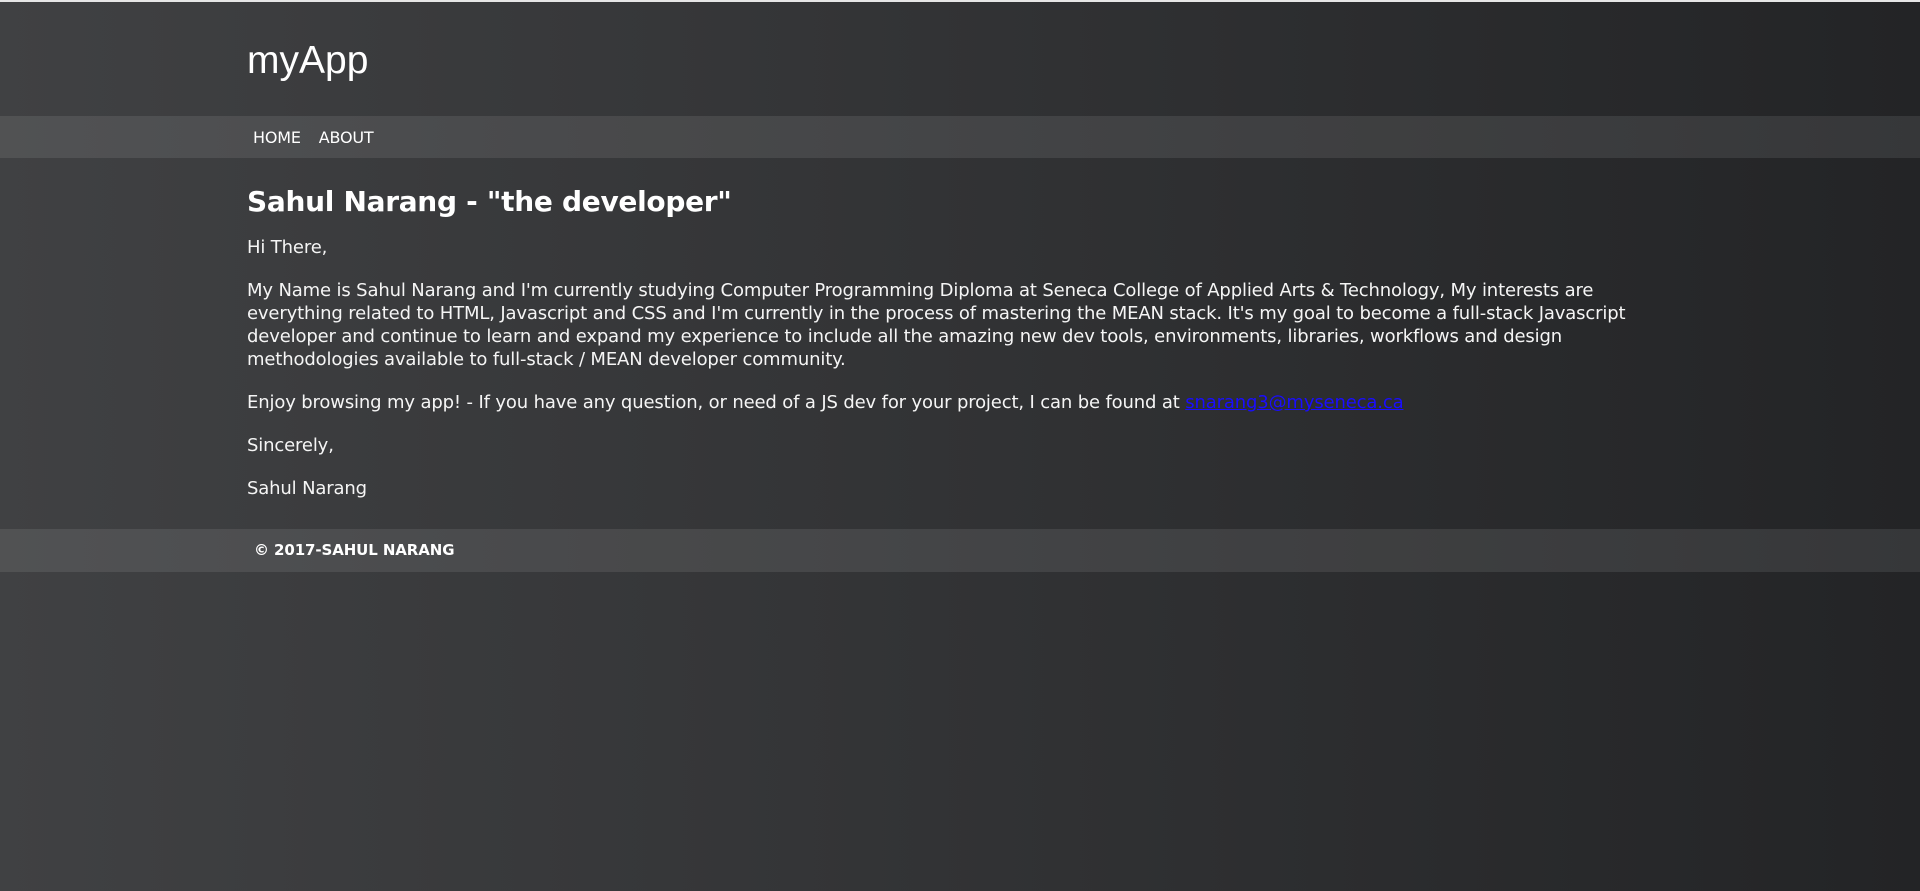  Describe the element at coordinates (287, 247) in the screenshot. I see `greeting-text: Hi There,` at that location.